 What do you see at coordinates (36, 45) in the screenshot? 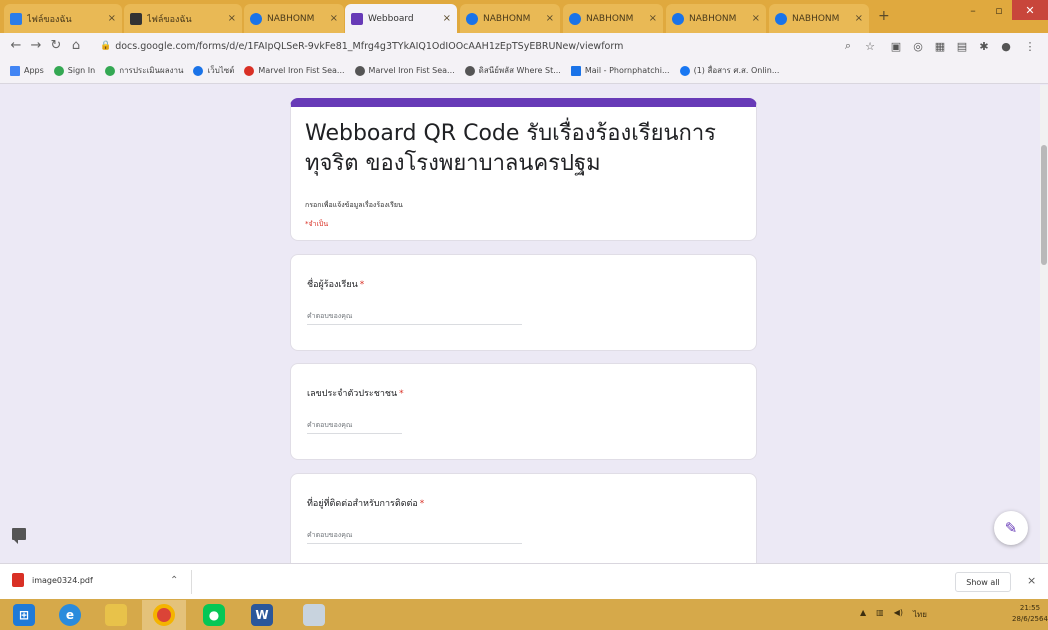
I see `forward-icon: →` at bounding box center [36, 45].